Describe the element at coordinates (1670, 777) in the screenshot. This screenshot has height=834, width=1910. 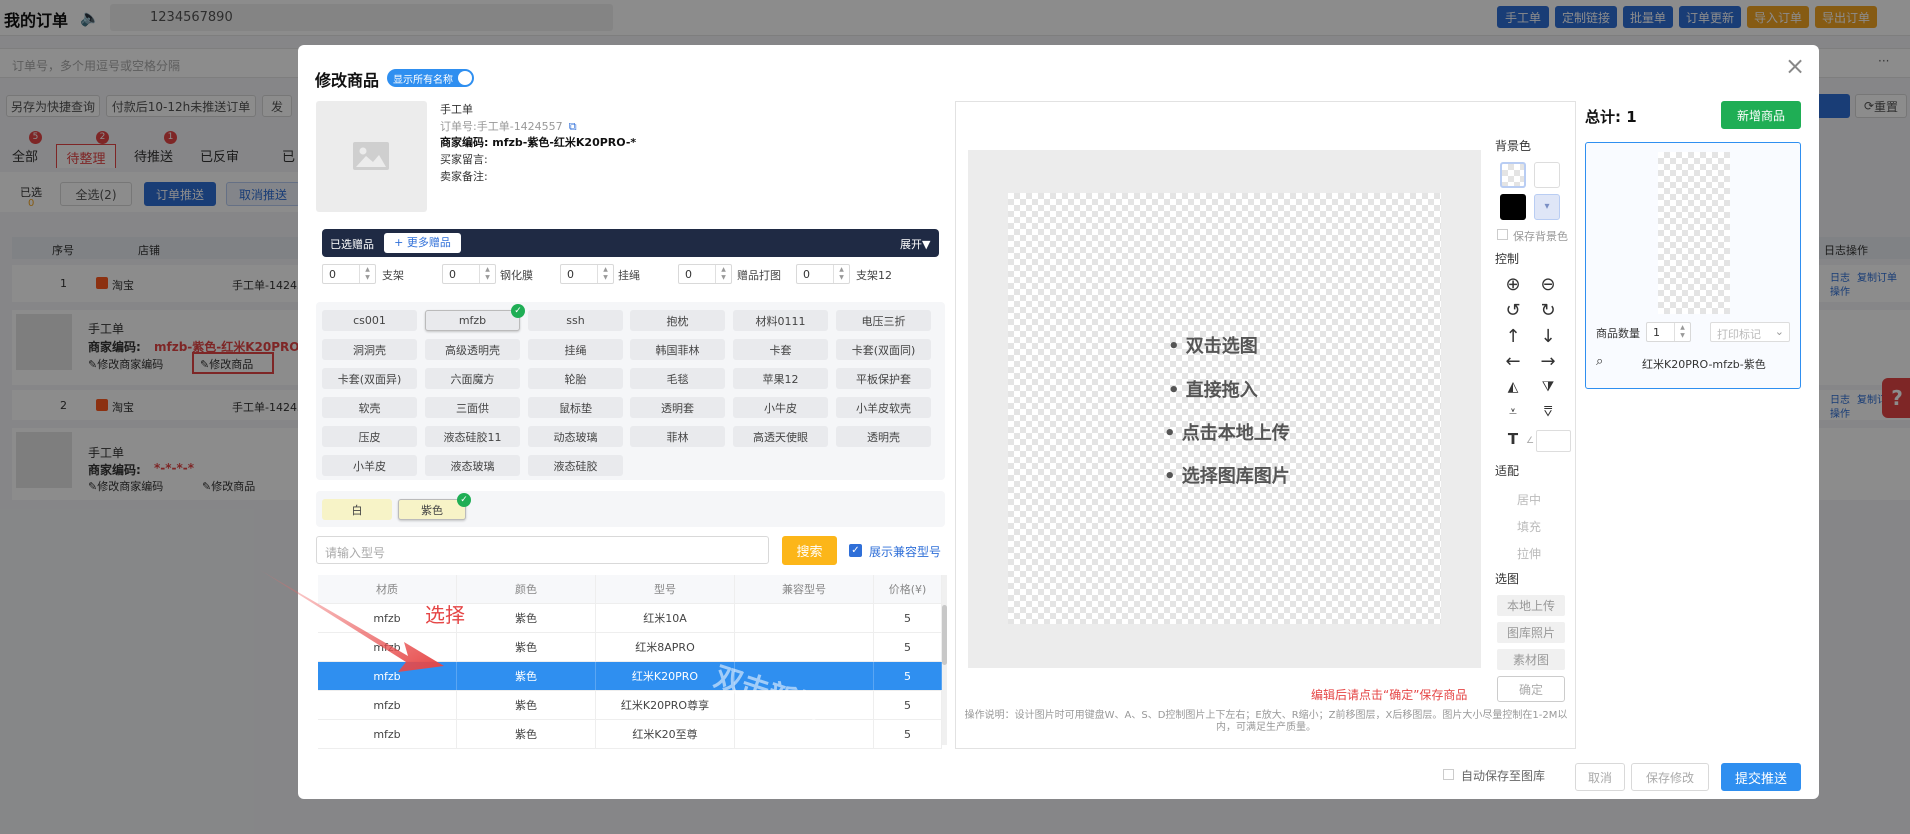
I see `save-changes-button: 保存修改` at that location.